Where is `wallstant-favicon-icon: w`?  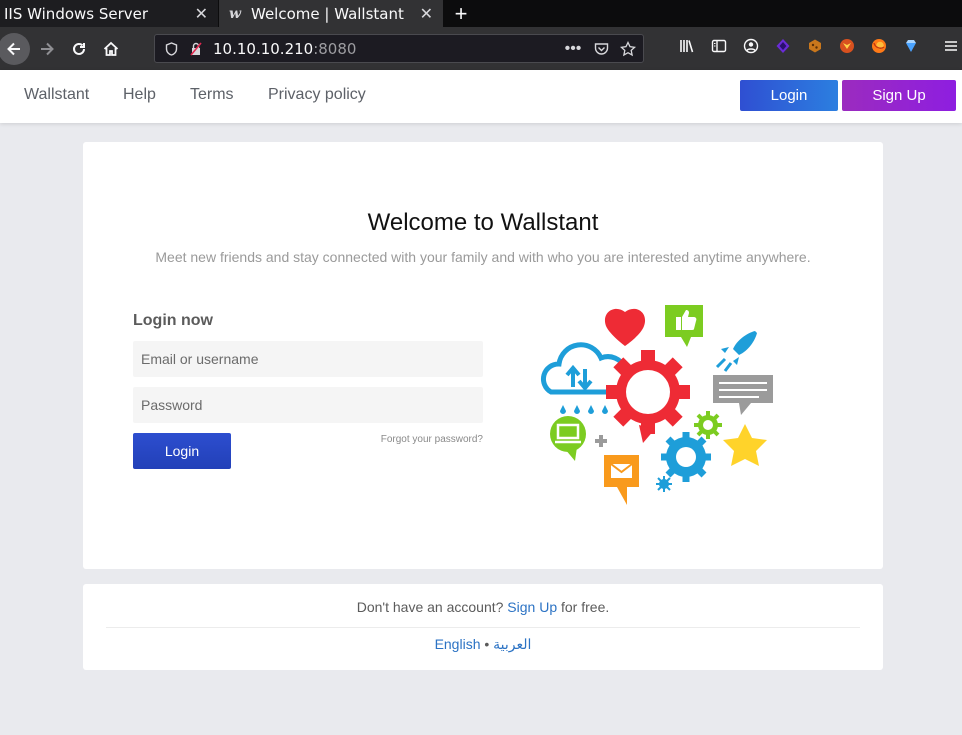
wallstant-favicon-icon: w is located at coordinates (235, 13).